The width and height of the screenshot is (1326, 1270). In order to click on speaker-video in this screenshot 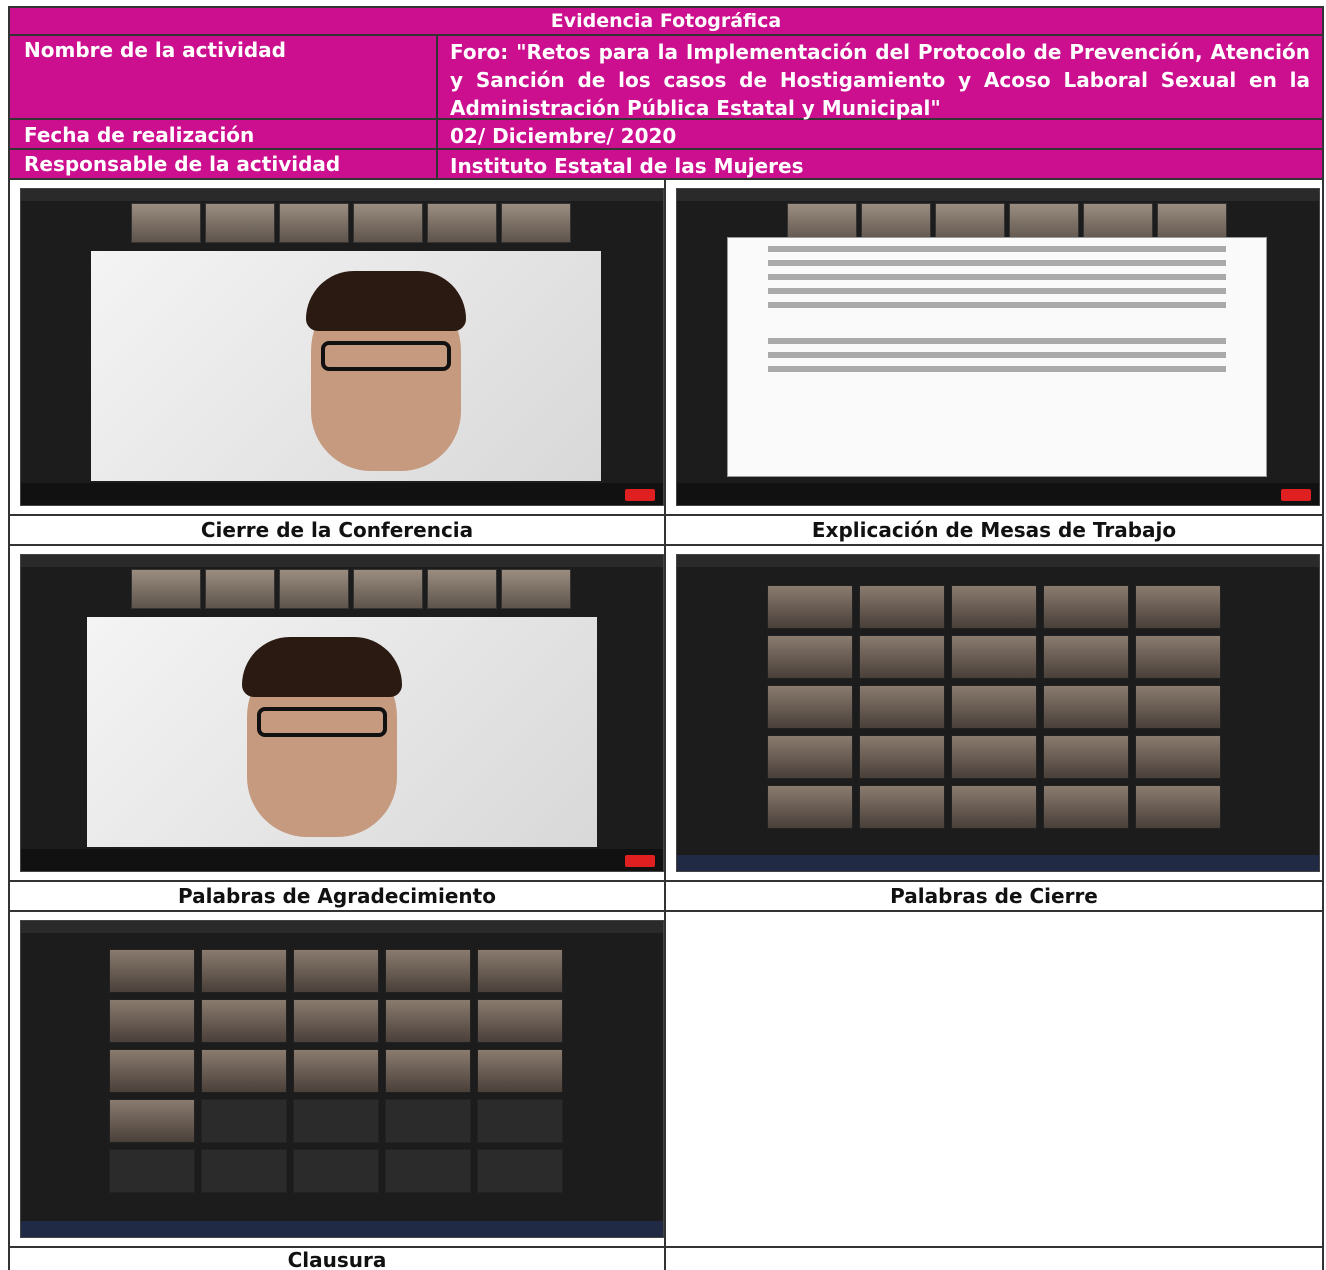, I will do `click(346, 366)`.